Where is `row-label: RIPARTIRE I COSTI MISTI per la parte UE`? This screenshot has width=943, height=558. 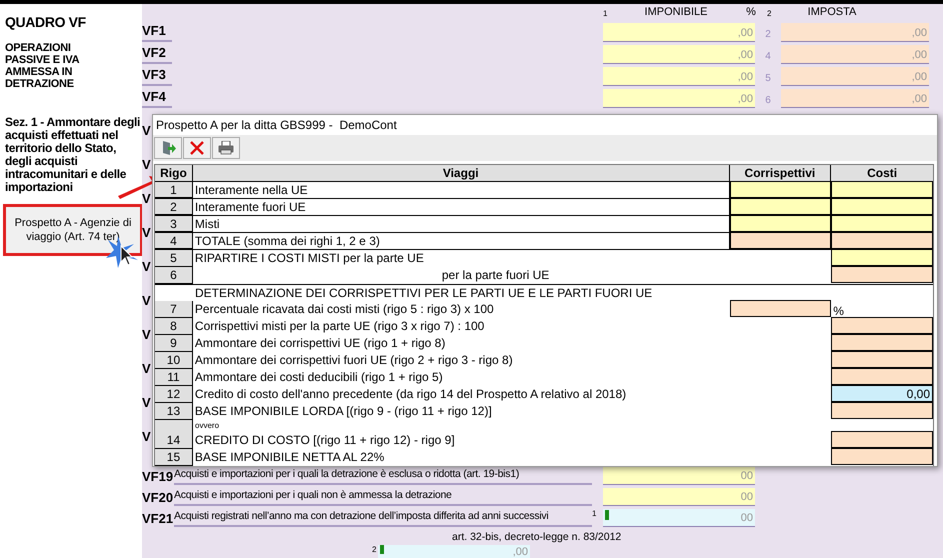 row-label: RIPARTIRE I COSTI MISTI per la parte UE is located at coordinates (309, 258).